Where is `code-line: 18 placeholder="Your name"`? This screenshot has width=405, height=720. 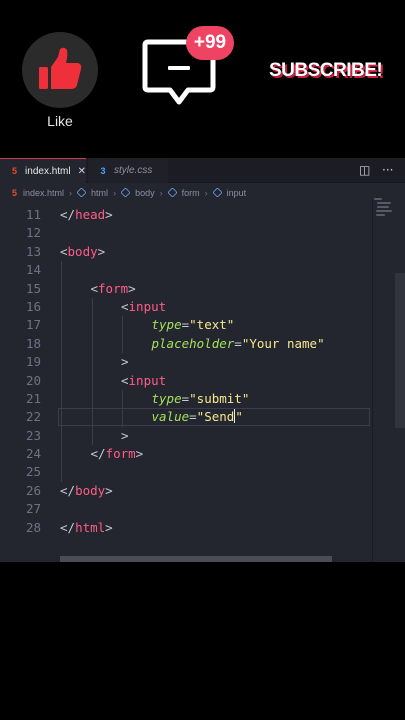 code-line: 18 placeholder="Your name" is located at coordinates (186, 344).